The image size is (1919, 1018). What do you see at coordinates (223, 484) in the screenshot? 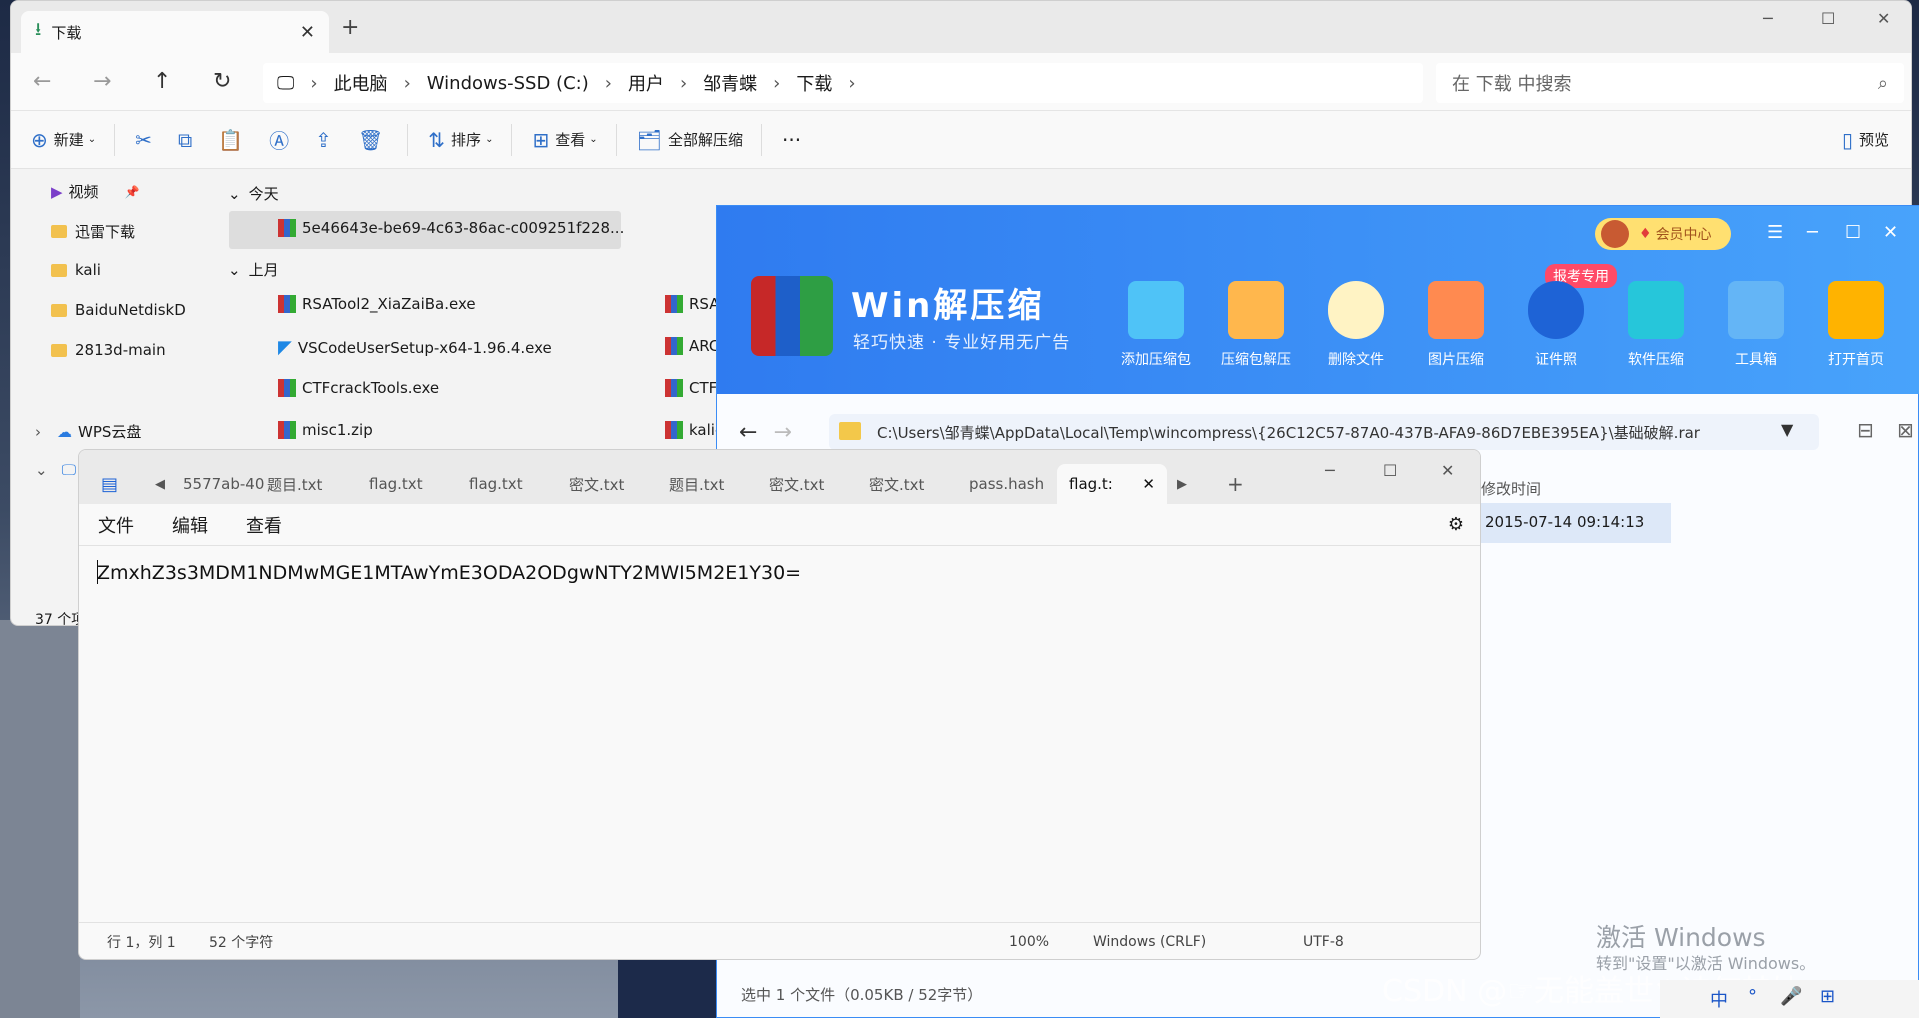
I see `tab: 5577ab-40` at bounding box center [223, 484].